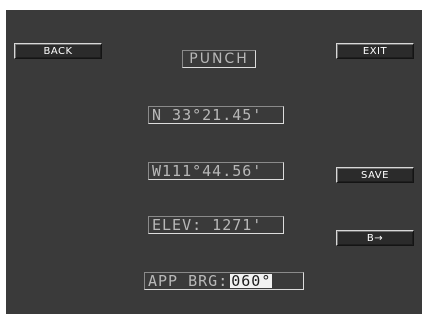 This screenshot has width=427, height=323. Describe the element at coordinates (375, 238) in the screenshot. I see `enter-button: B→` at that location.